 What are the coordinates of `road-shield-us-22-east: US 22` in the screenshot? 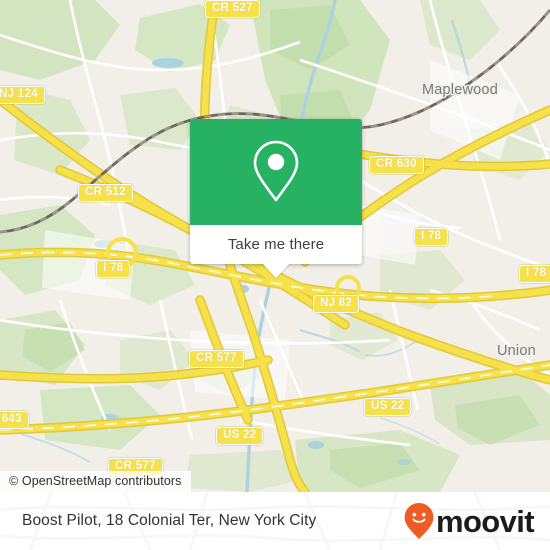 It's located at (388, 407).